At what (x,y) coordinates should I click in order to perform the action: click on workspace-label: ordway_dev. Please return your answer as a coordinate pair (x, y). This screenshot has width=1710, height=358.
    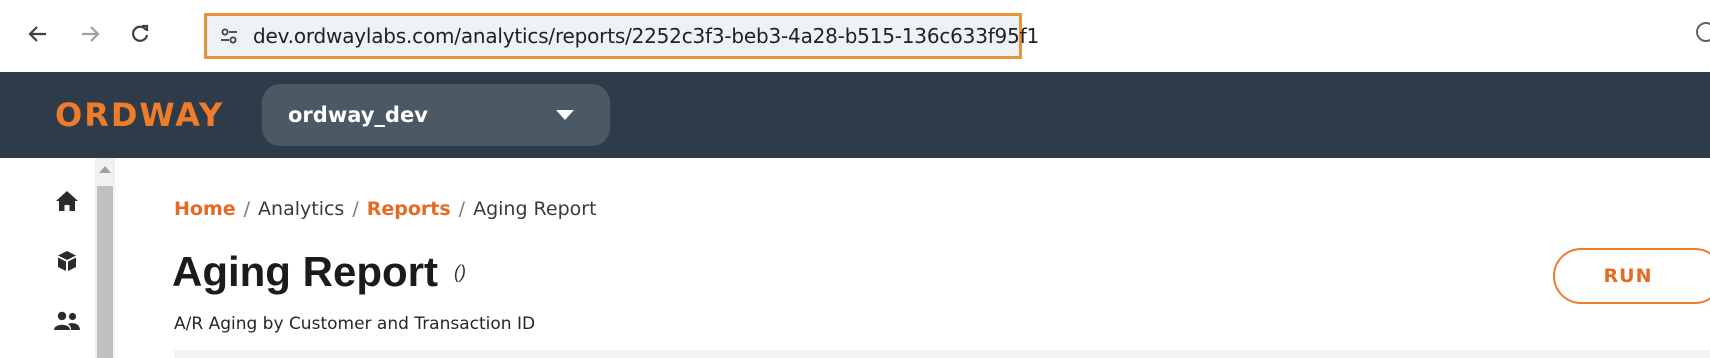
    Looking at the image, I should click on (358, 115).